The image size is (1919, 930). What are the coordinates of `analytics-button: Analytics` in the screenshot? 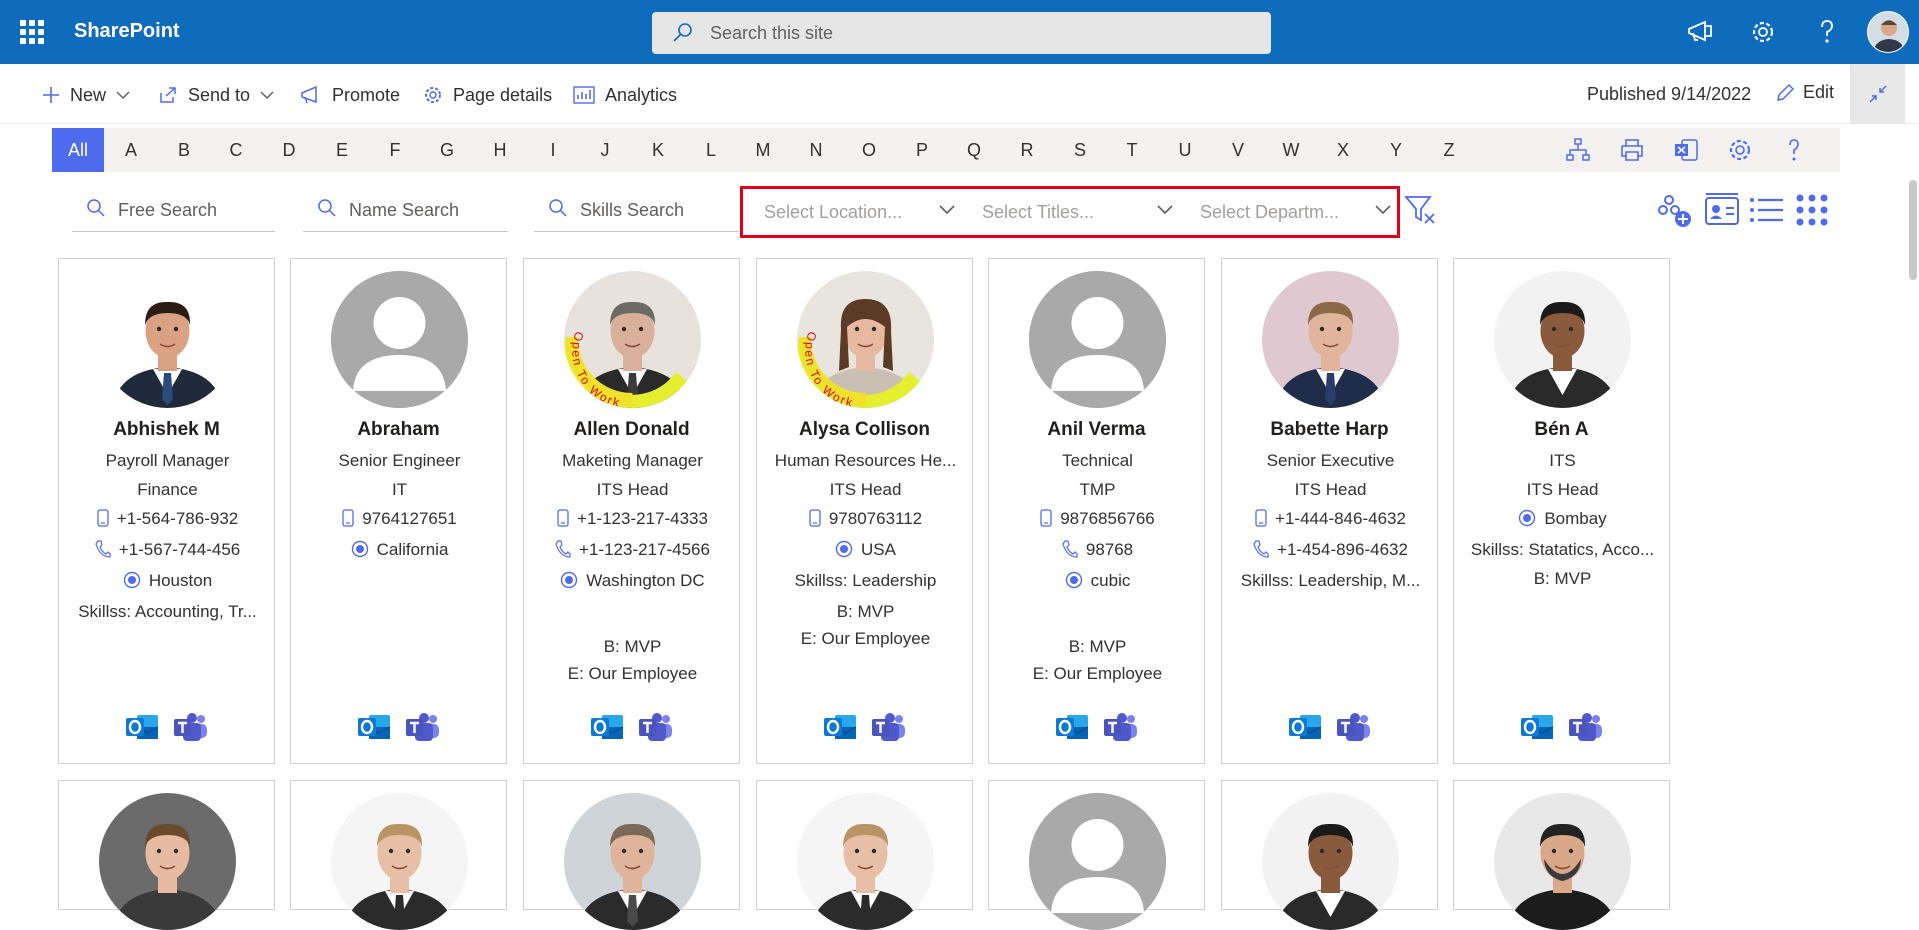 It's located at (625, 95).